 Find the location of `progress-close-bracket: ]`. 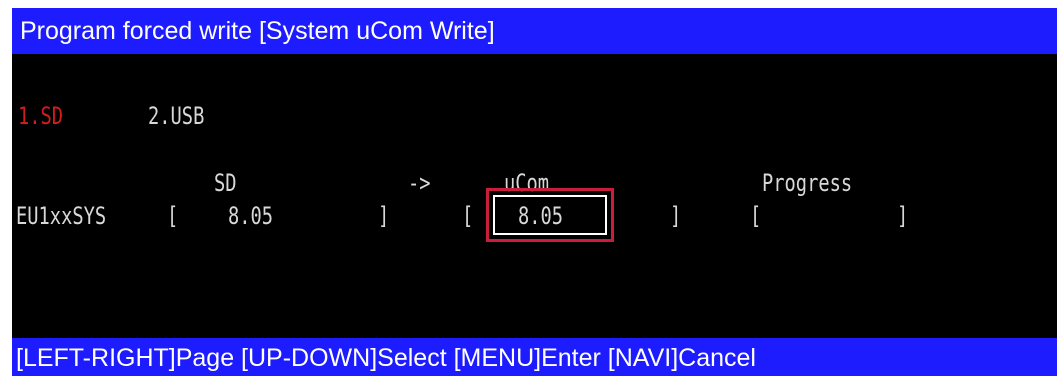

progress-close-bracket: ] is located at coordinates (903, 216).